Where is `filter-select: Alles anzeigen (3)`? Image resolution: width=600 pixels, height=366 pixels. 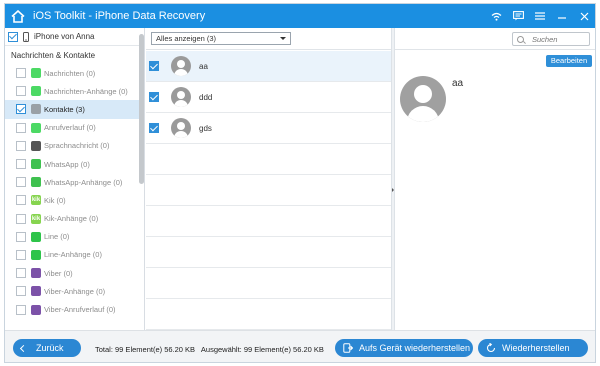 filter-select: Alles anzeigen (3) is located at coordinates (221, 38).